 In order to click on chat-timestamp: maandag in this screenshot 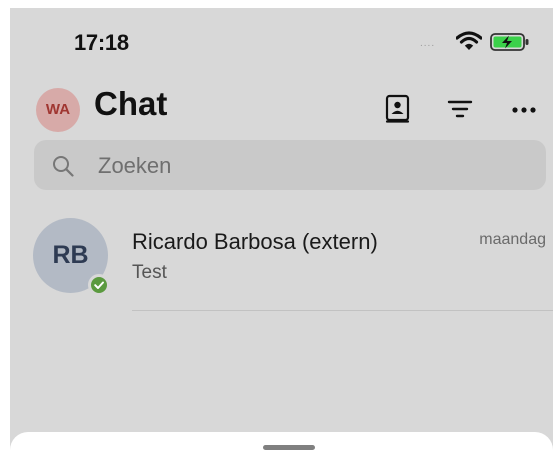, I will do `click(512, 239)`.